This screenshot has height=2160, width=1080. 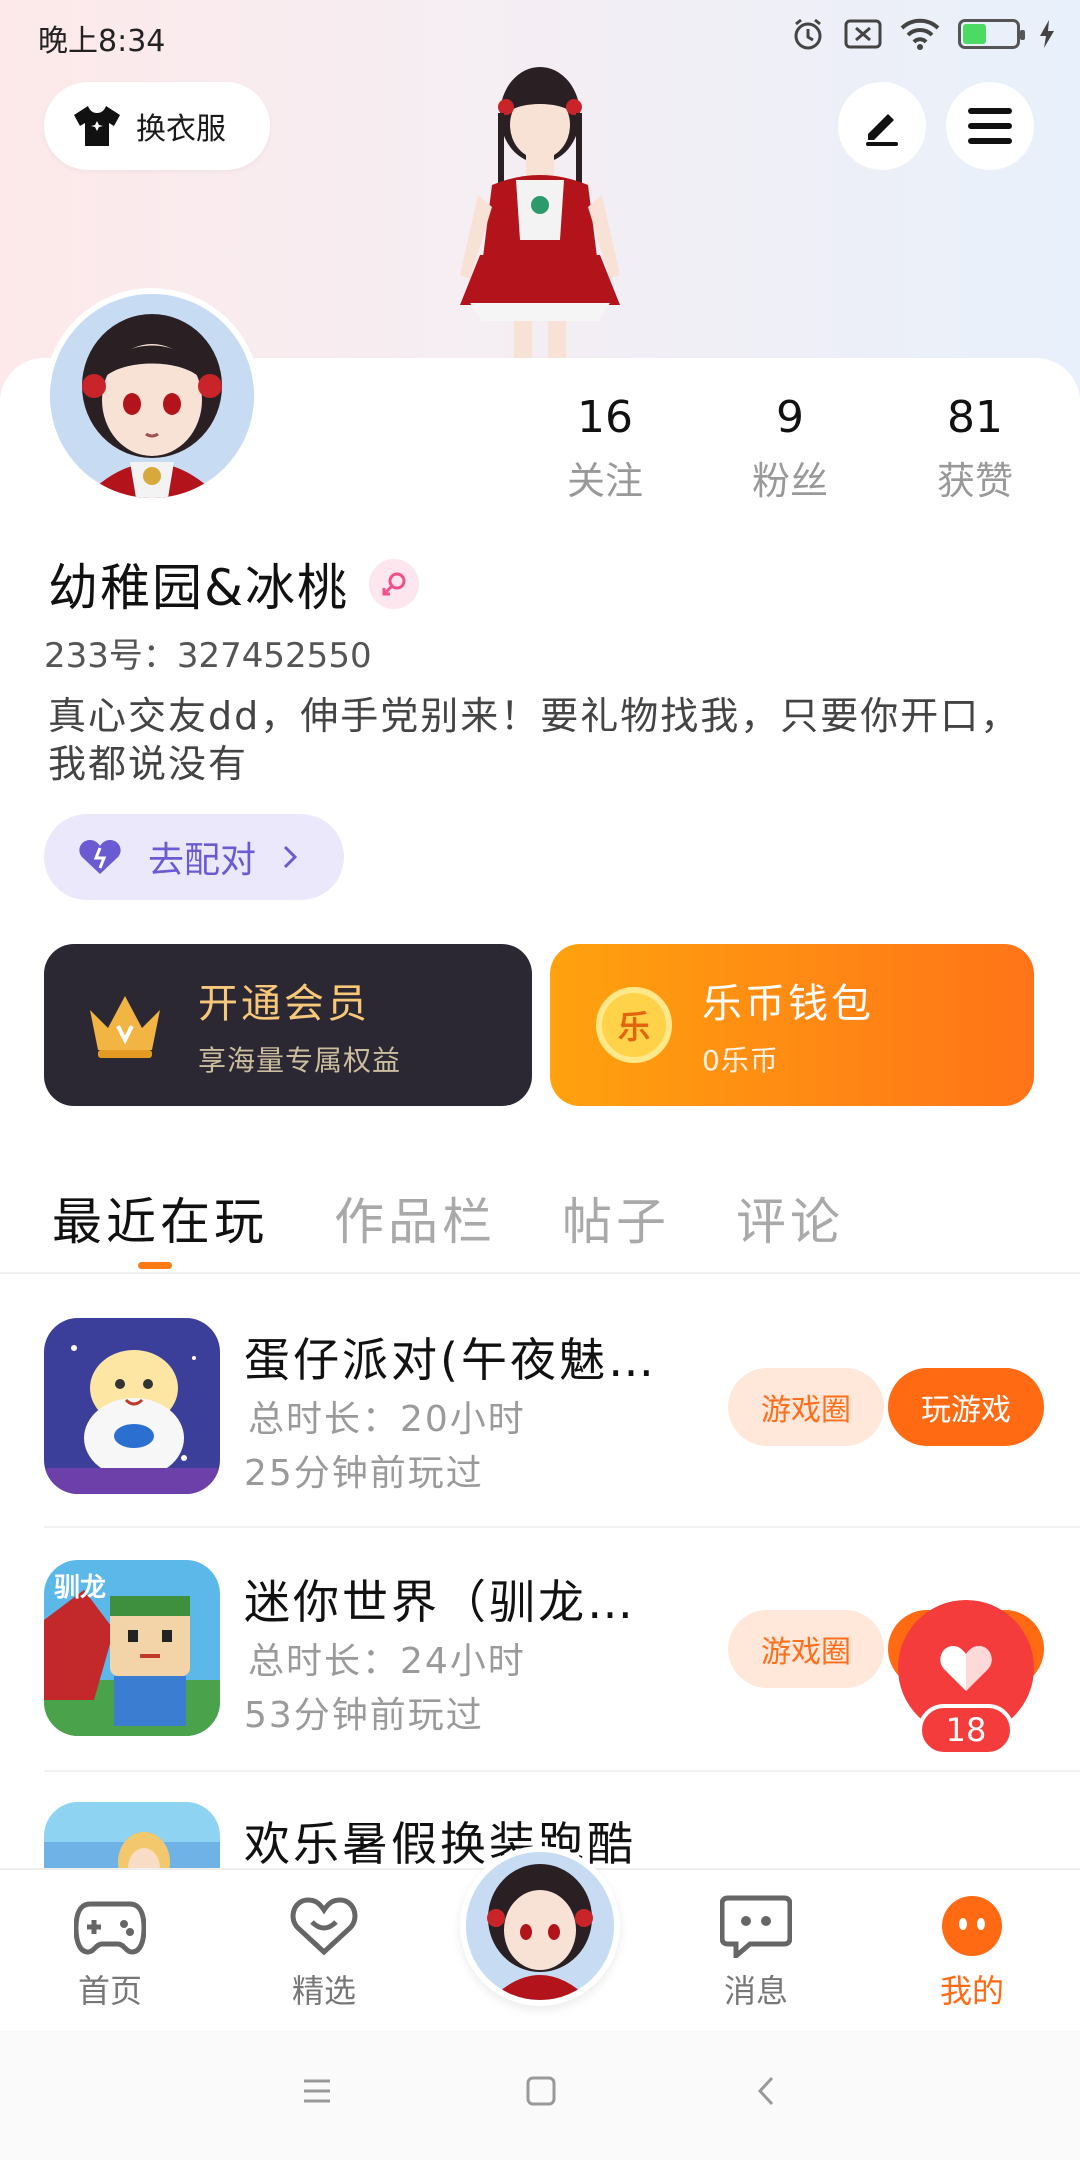 I want to click on tab-posts: 帖子, so click(x=616, y=1218).